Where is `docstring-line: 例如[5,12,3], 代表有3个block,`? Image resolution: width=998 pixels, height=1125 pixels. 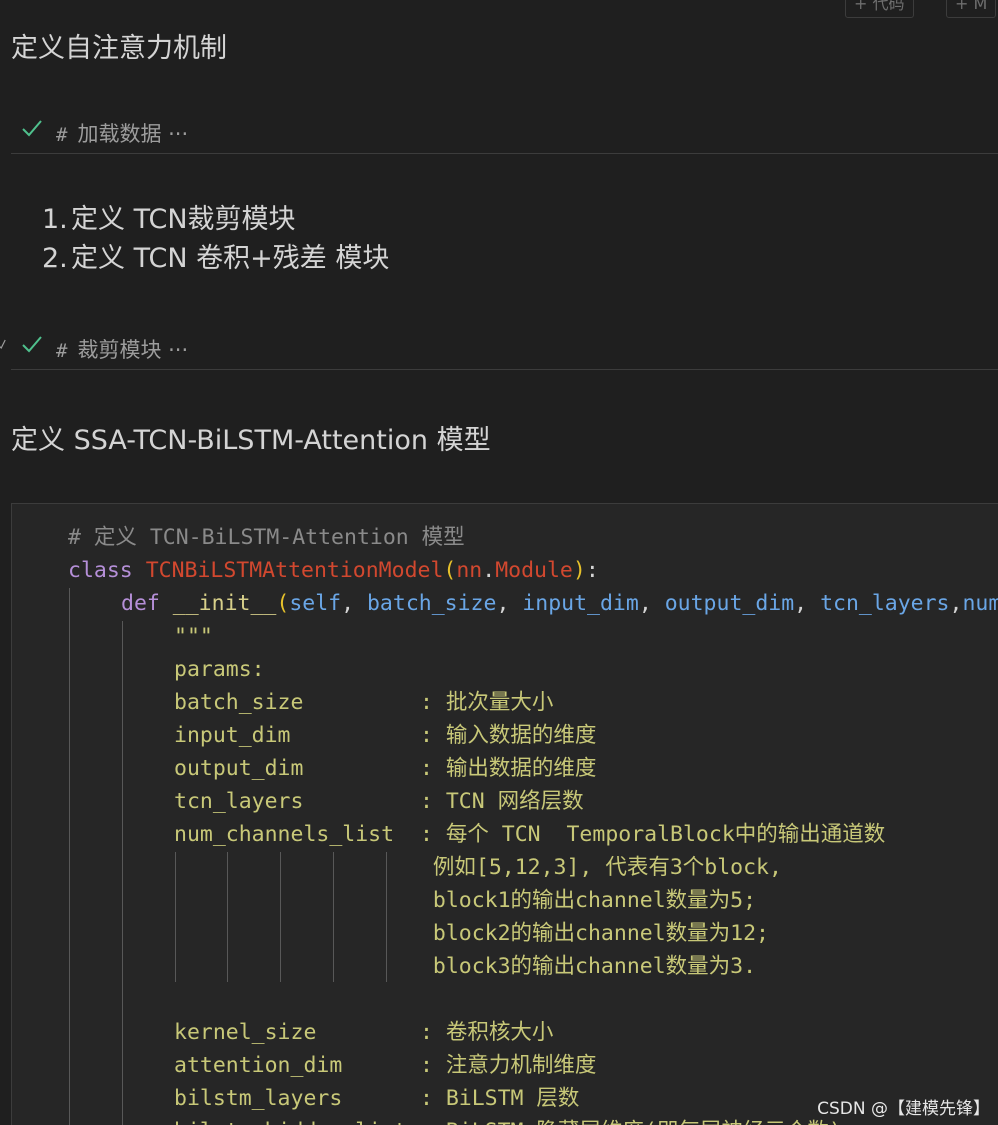 docstring-line: 例如[5,12,3], 代表有3个block, is located at coordinates (478, 867).